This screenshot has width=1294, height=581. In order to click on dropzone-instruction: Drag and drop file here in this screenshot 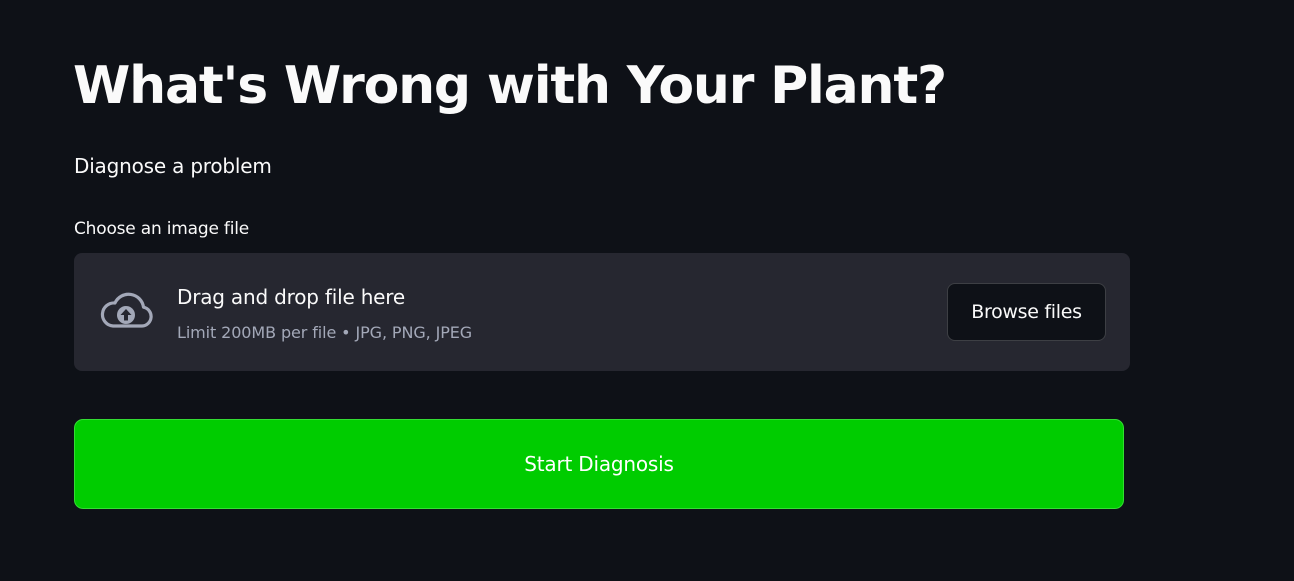, I will do `click(291, 297)`.